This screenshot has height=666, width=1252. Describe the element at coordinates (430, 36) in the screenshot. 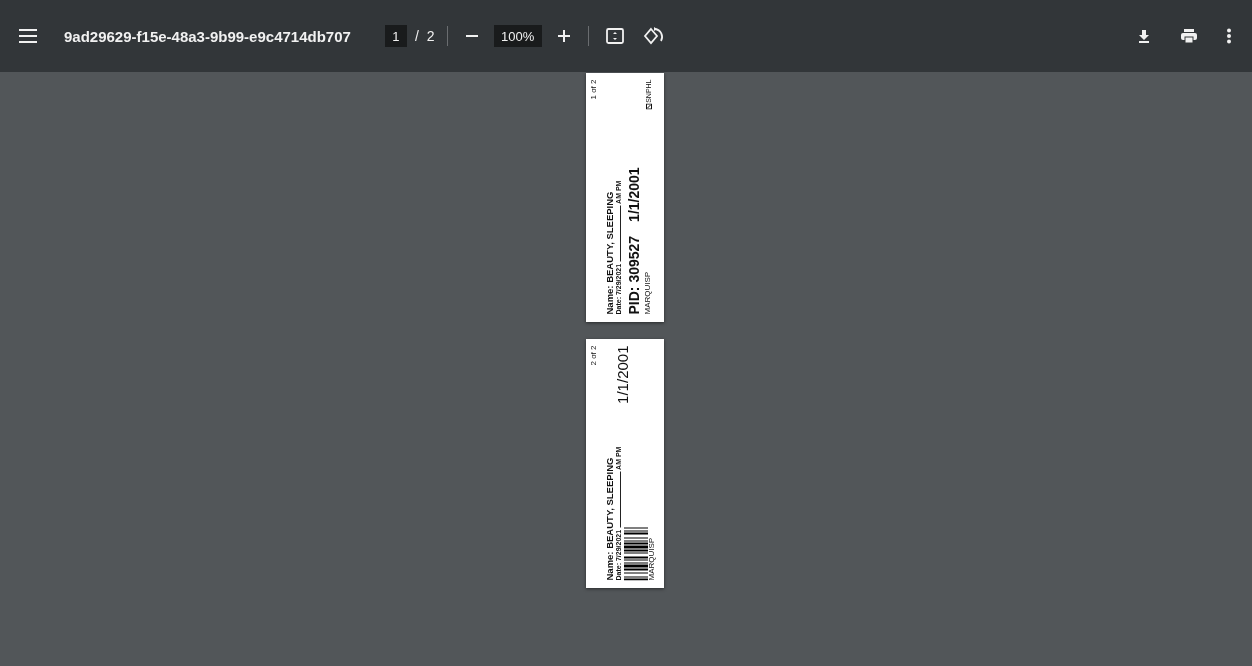

I see `page-total: 2` at that location.